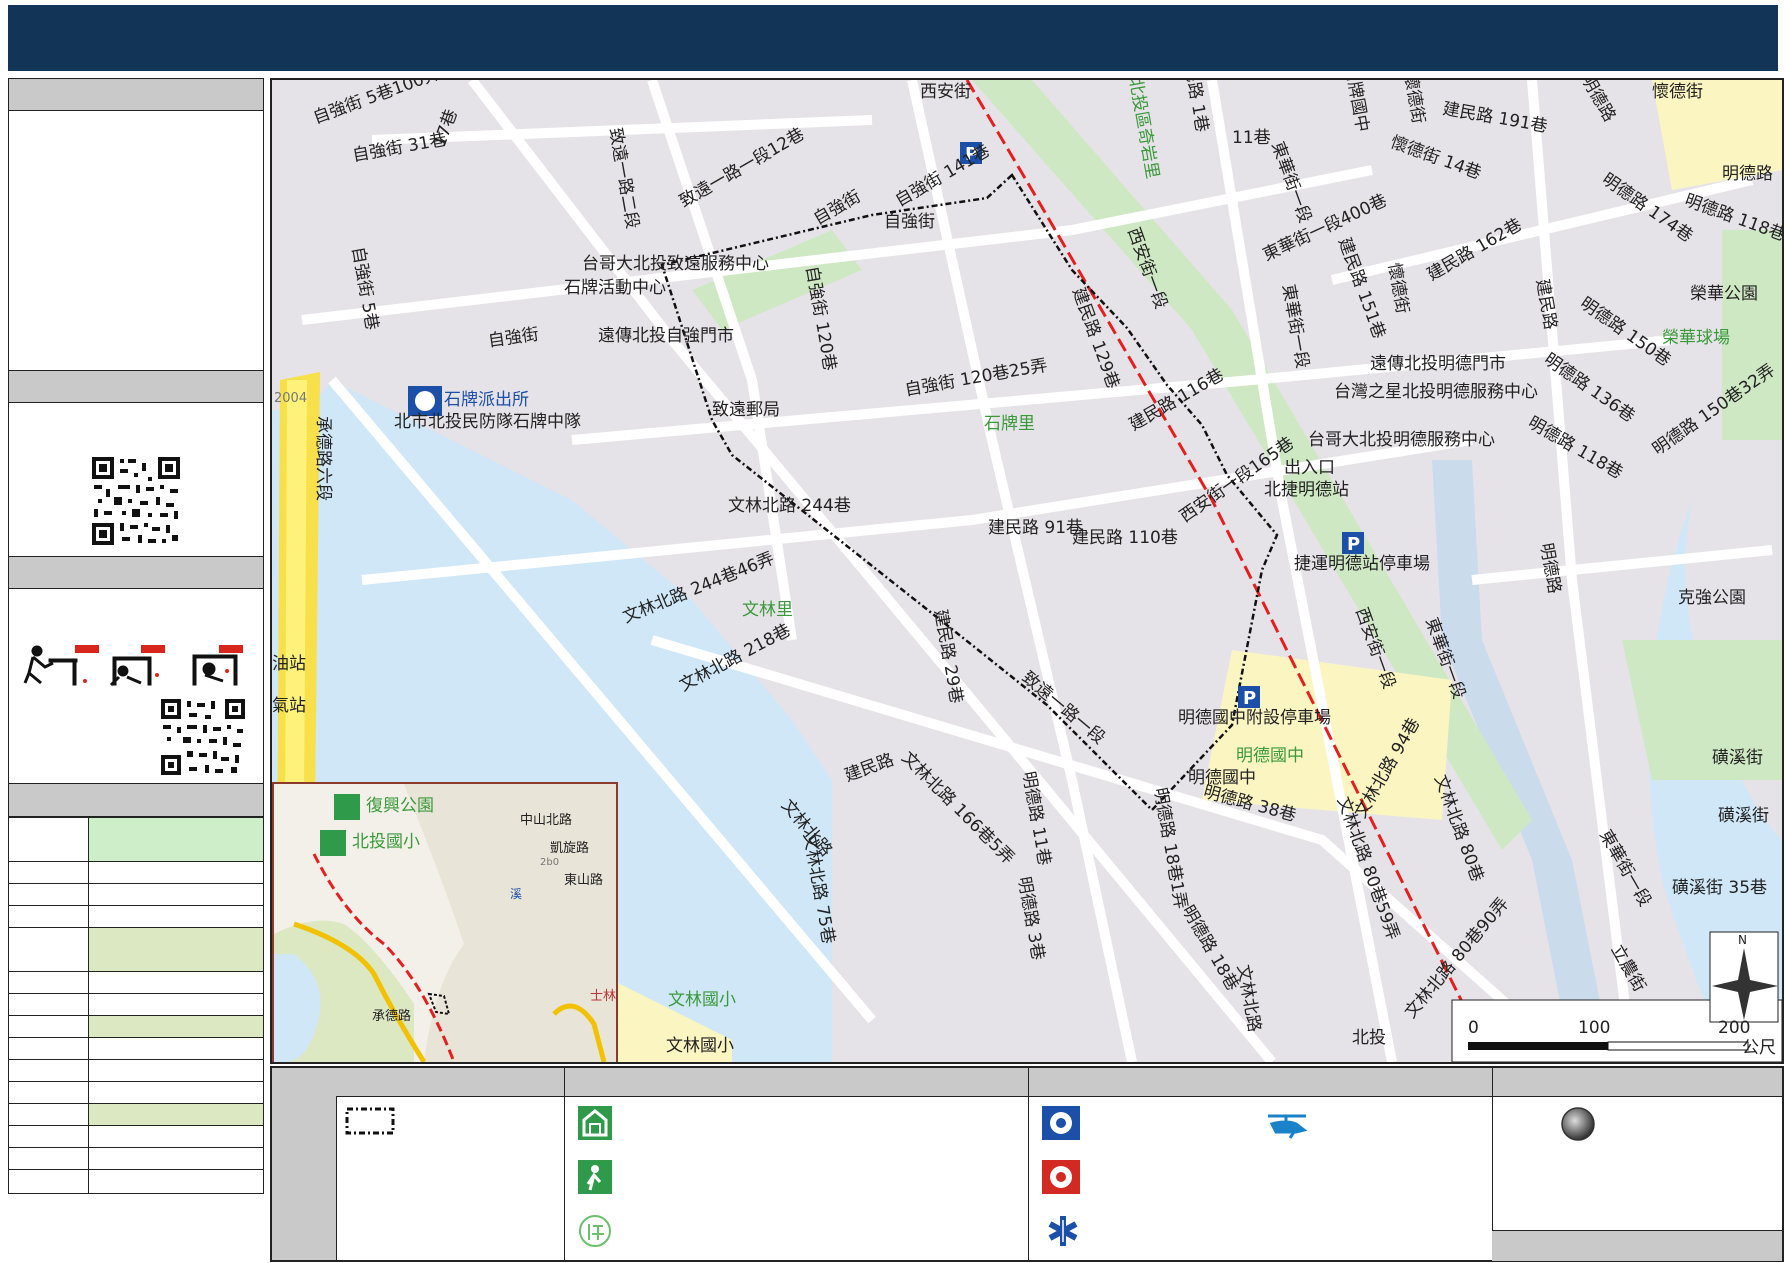 This screenshot has height=1263, width=1786. Describe the element at coordinates (1734, 1028) in the screenshot. I see `scale-end-label: 200` at that location.